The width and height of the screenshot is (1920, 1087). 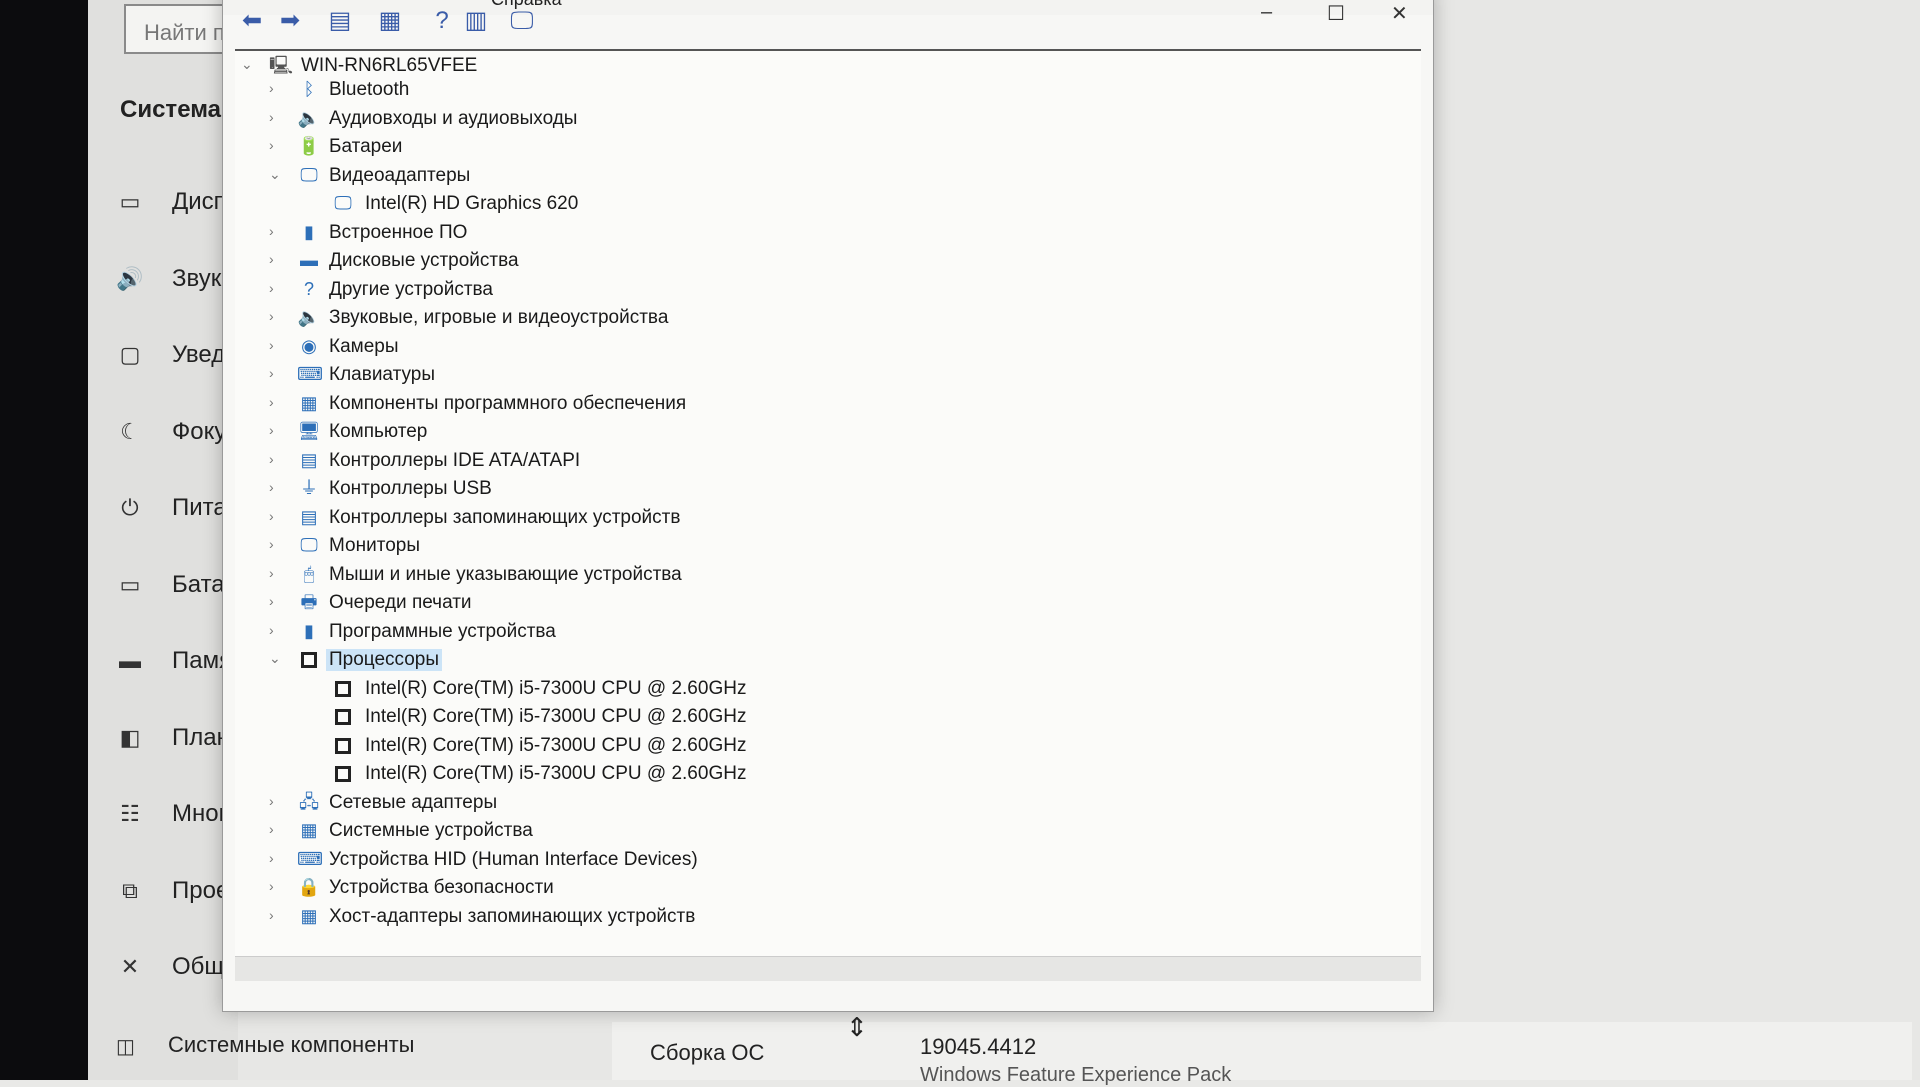 I want to click on tree-node-label: Процессоры, so click(x=384, y=660).